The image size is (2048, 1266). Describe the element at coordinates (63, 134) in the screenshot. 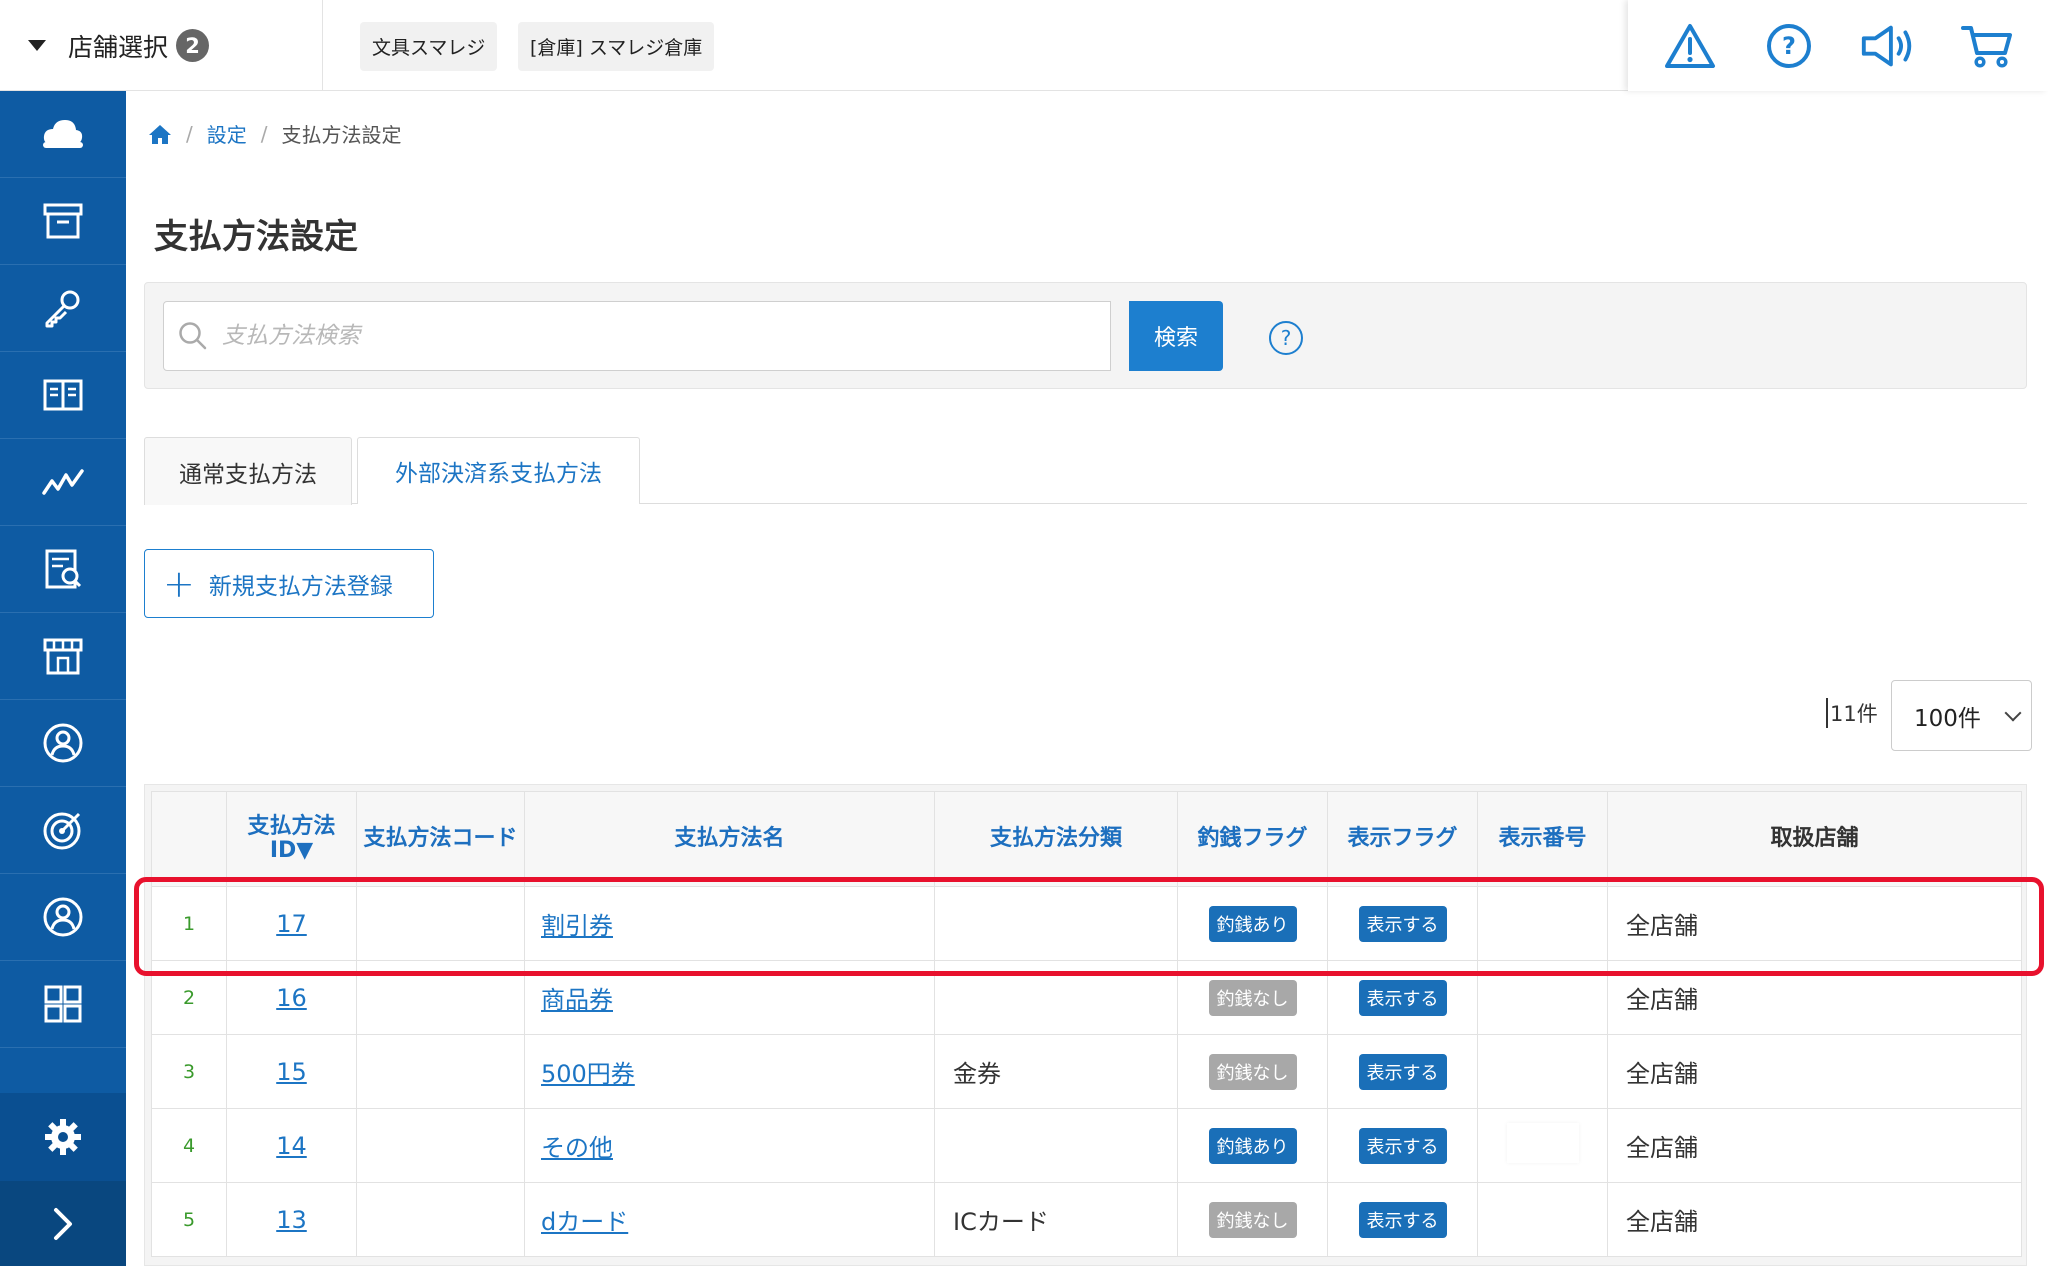

I see `sidebar-item-cloud` at that location.